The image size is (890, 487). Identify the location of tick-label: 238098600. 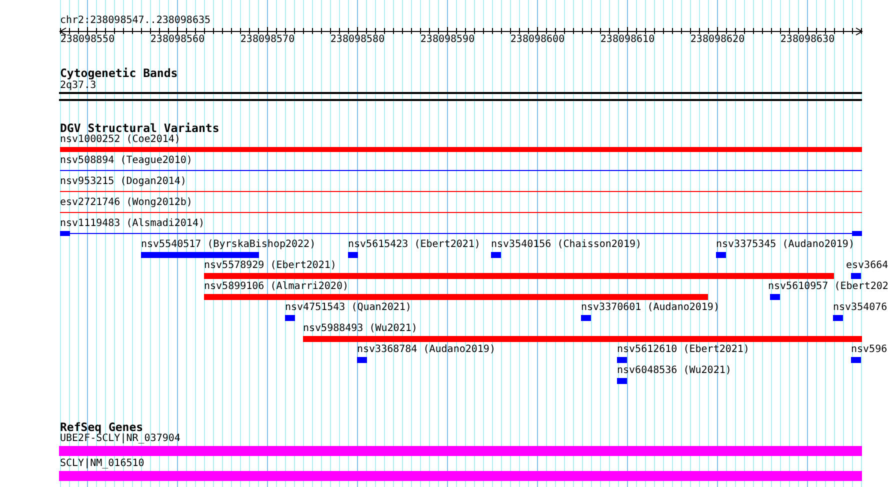
(537, 40).